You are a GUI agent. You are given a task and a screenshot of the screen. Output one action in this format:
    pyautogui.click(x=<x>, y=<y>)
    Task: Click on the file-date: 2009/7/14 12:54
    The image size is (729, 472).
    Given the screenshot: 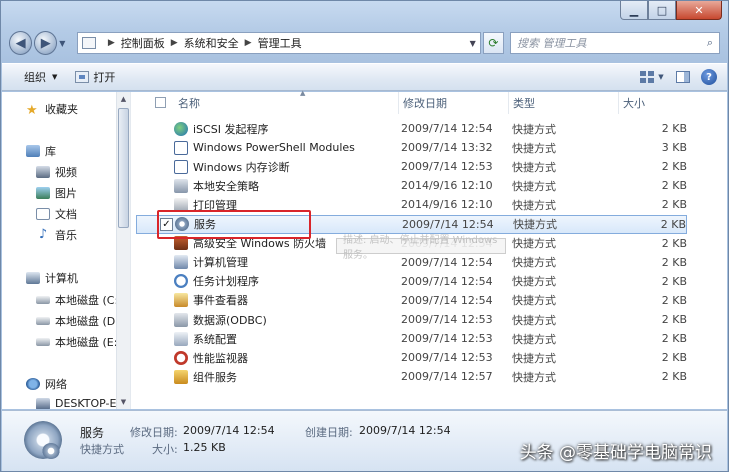 What is the action you would take?
    pyautogui.click(x=448, y=224)
    